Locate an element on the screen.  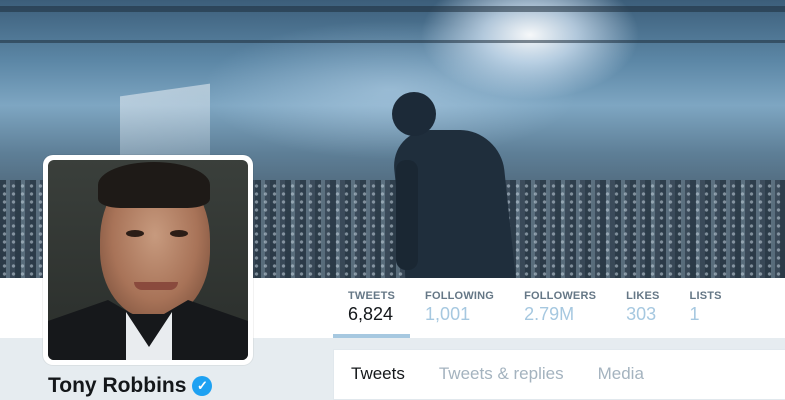
stat-value: 1 is located at coordinates (694, 314).